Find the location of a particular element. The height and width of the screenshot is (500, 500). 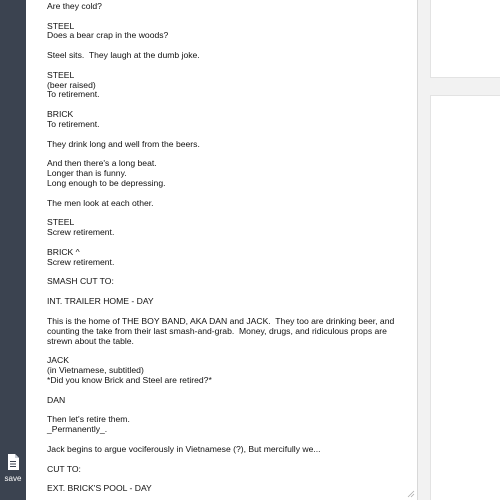

sidebar: save is located at coordinates (13, 250).